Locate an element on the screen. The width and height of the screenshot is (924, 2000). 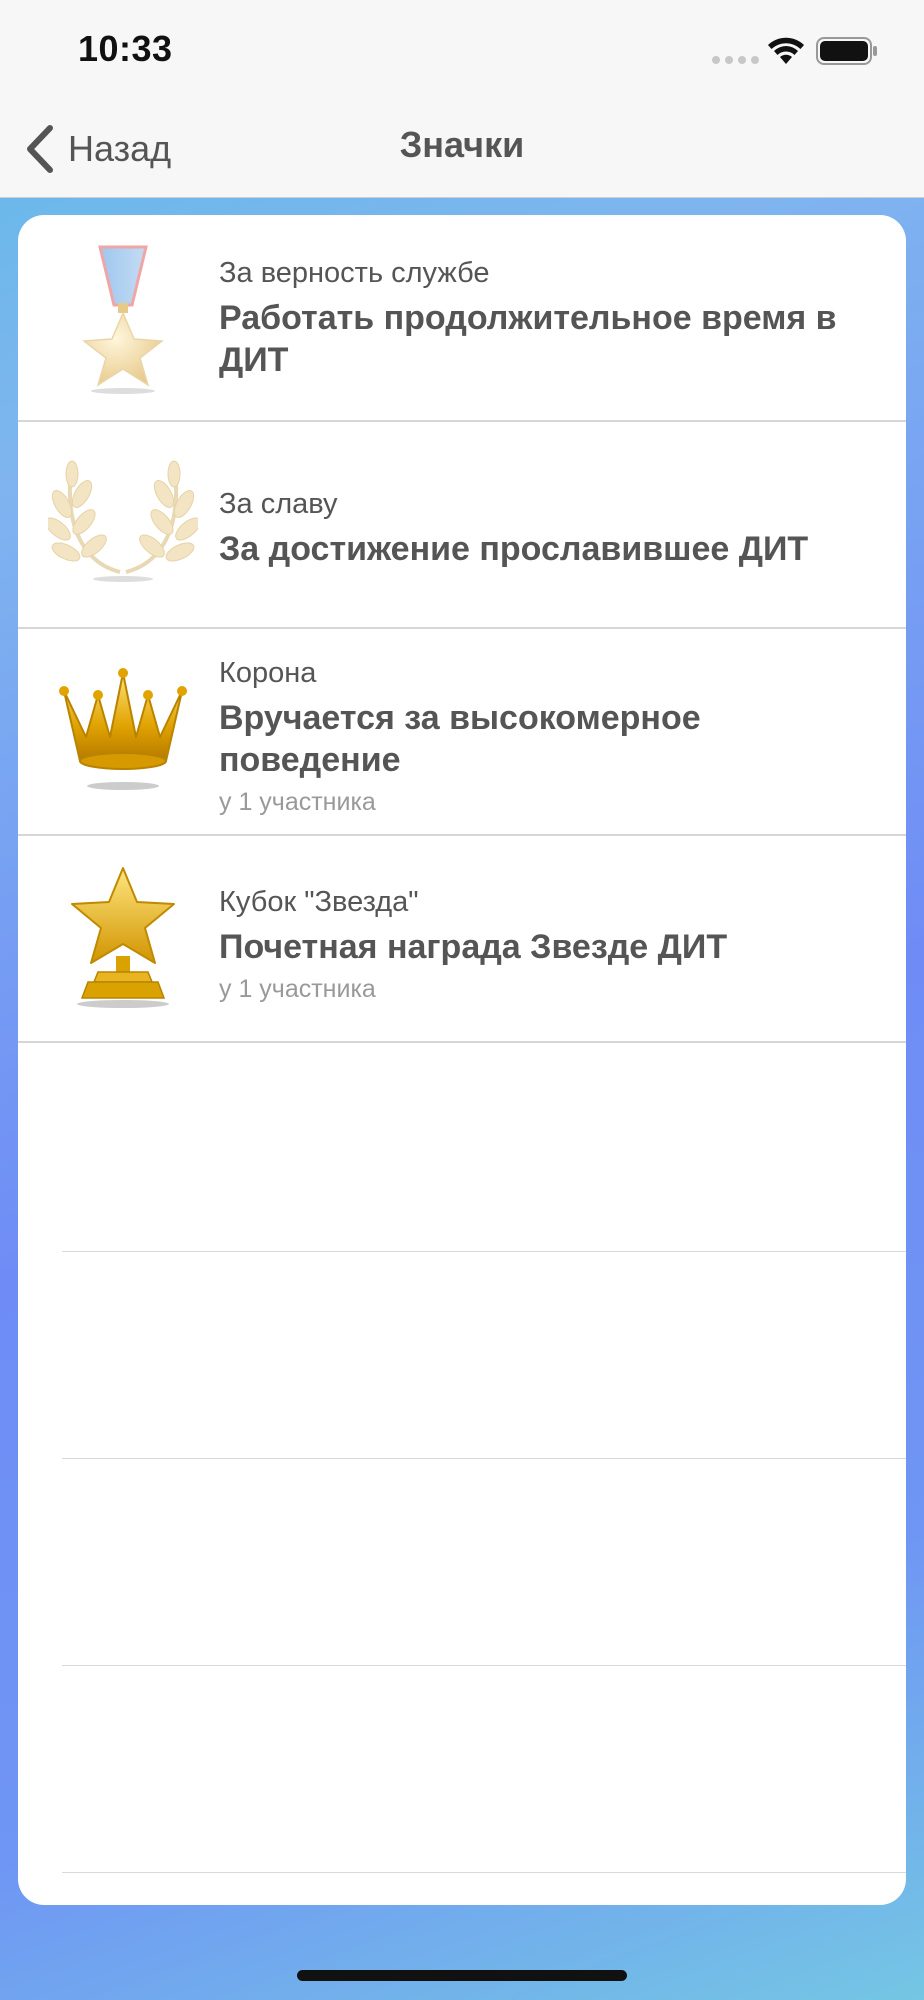
badge-description: Работать продолжительное время в ДИТ is located at coordinates (528, 339).